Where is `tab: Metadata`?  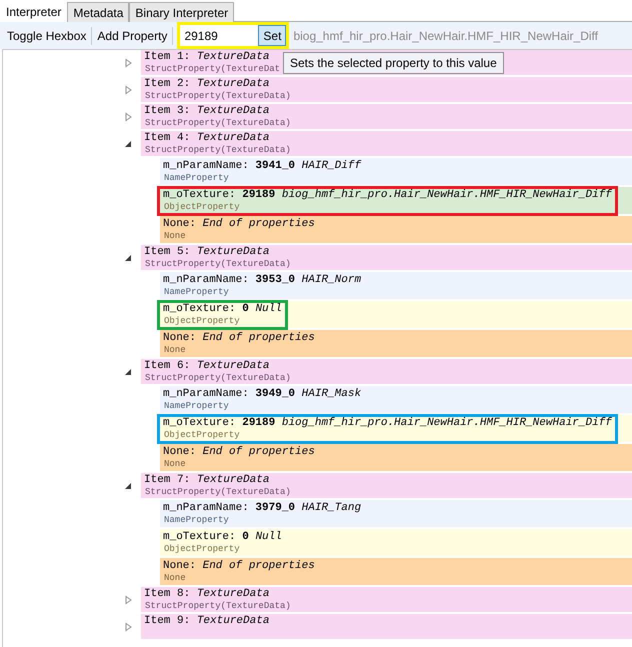
tab: Metadata is located at coordinates (98, 12).